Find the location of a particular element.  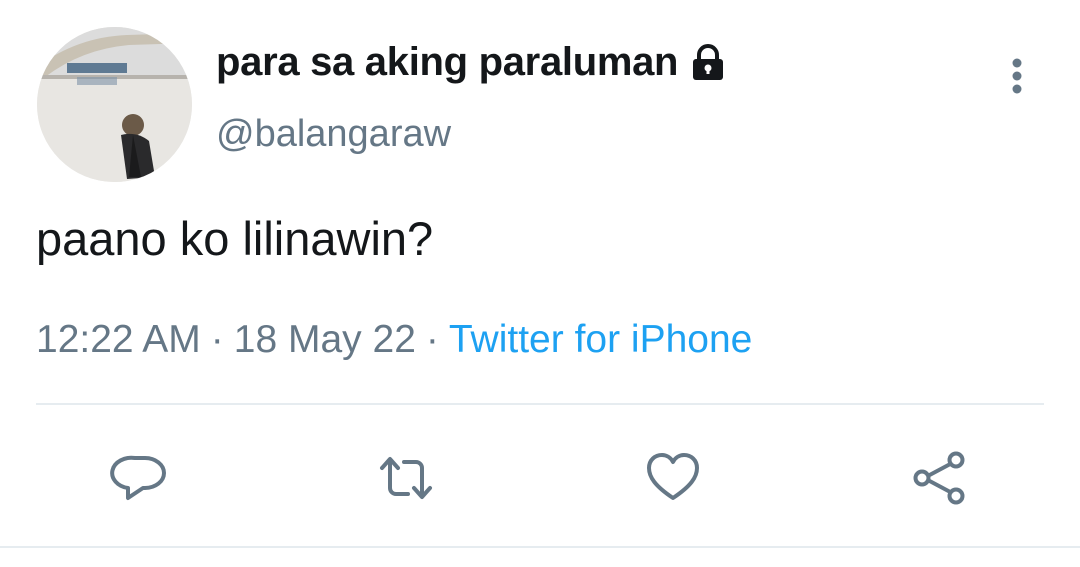

display-name-row: para sa aking paraluman is located at coordinates (472, 62).